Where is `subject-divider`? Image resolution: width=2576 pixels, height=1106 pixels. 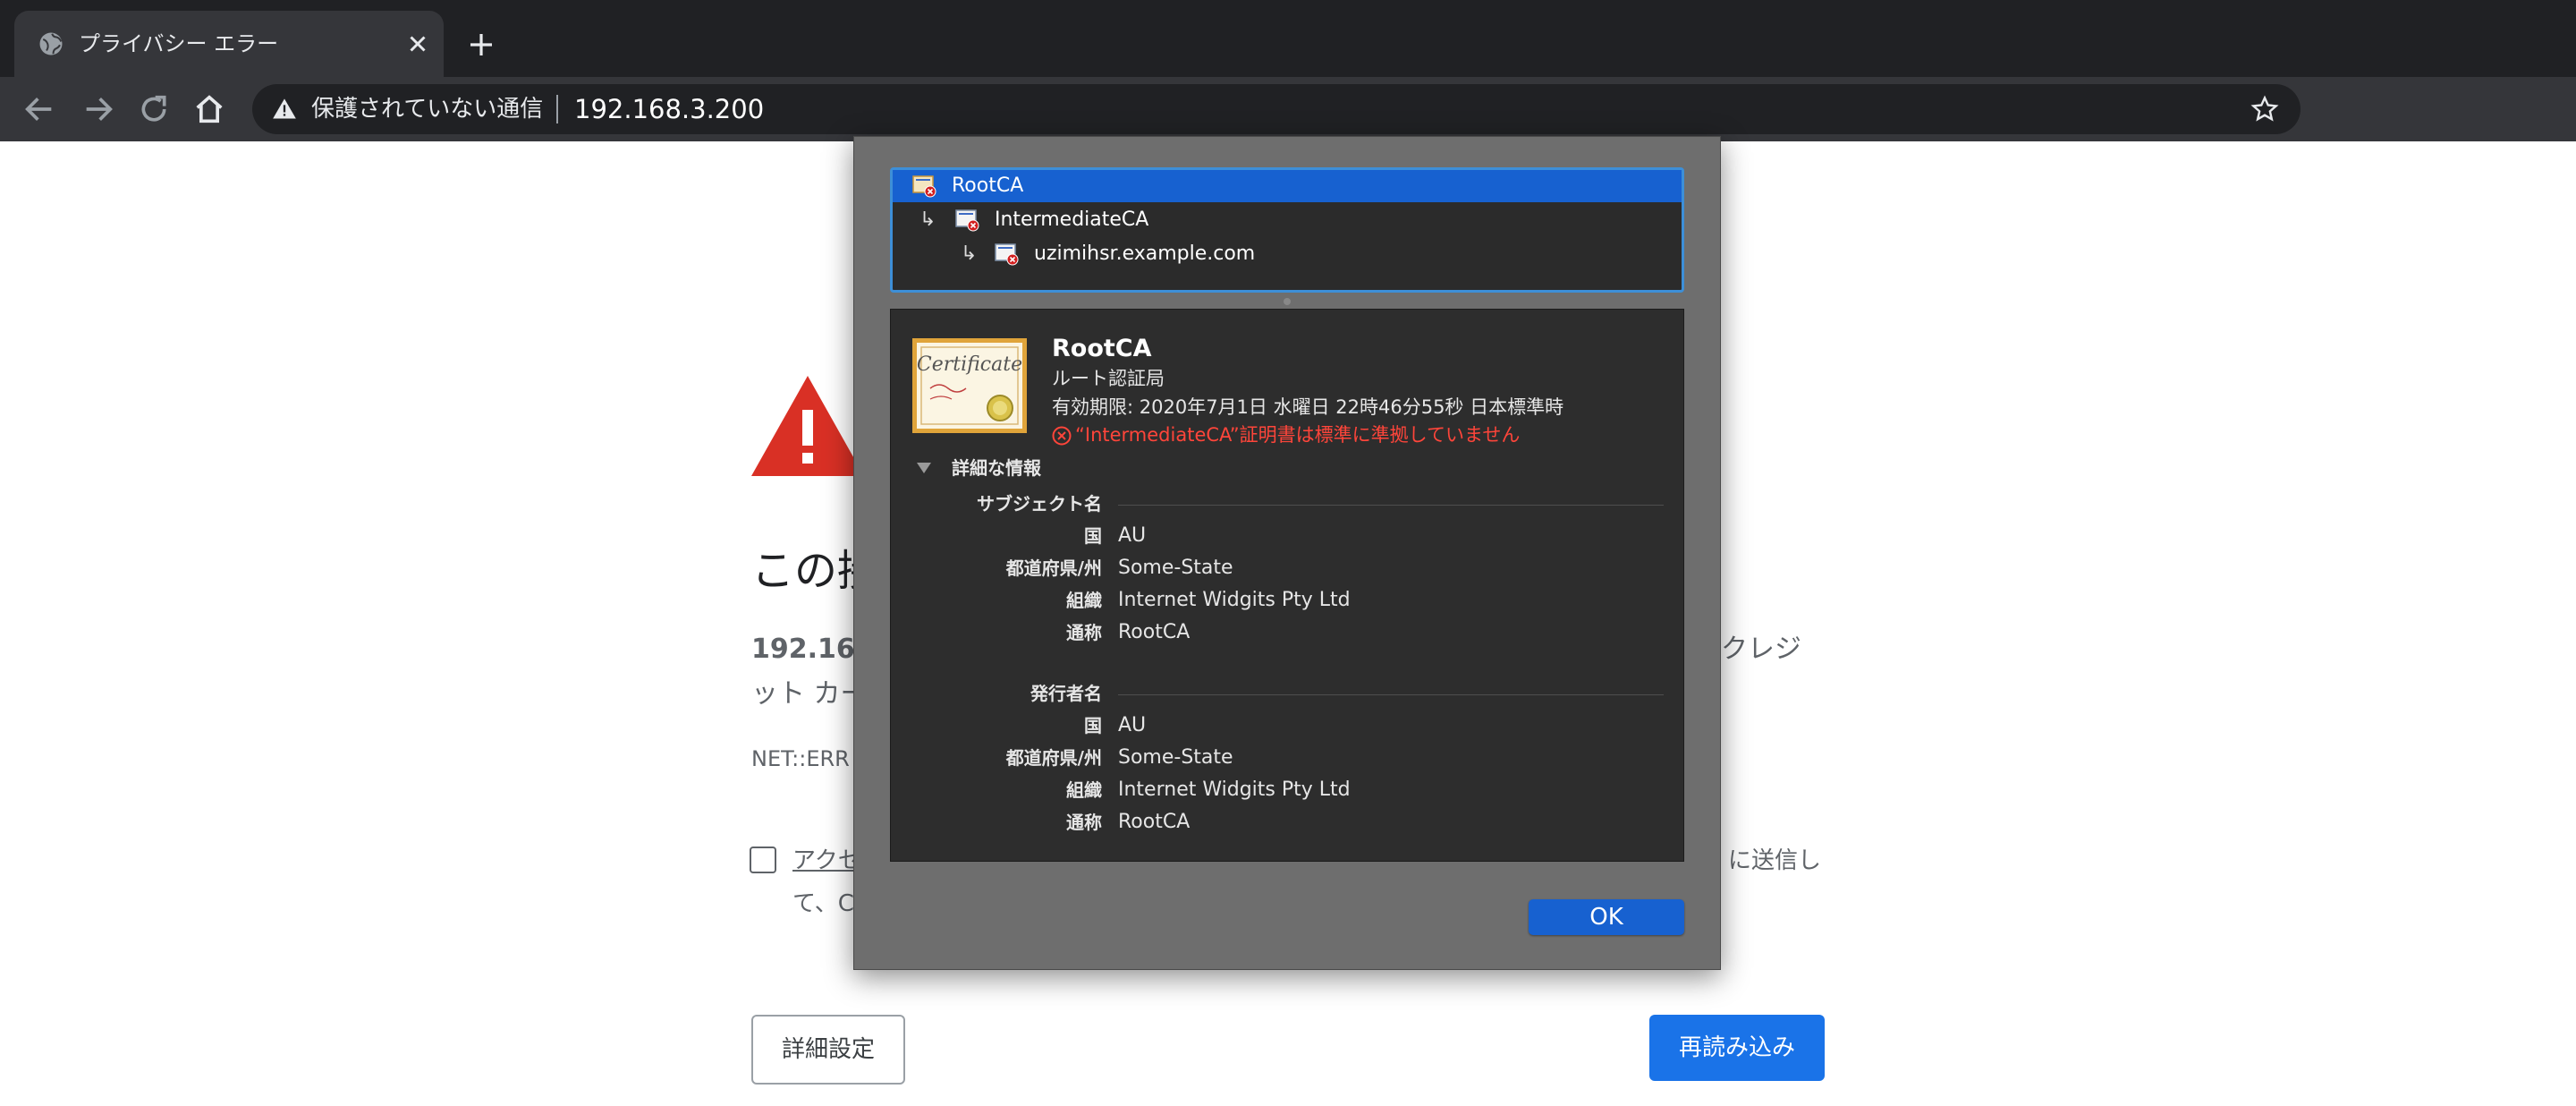 subject-divider is located at coordinates (1391, 505).